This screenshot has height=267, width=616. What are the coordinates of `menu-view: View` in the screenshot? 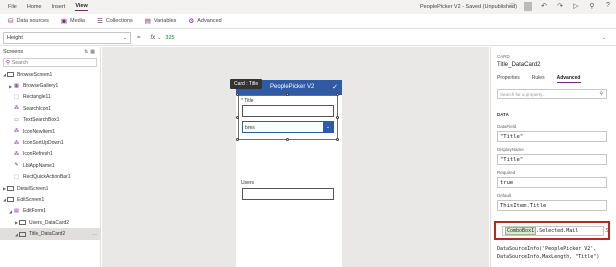 It's located at (81, 7).